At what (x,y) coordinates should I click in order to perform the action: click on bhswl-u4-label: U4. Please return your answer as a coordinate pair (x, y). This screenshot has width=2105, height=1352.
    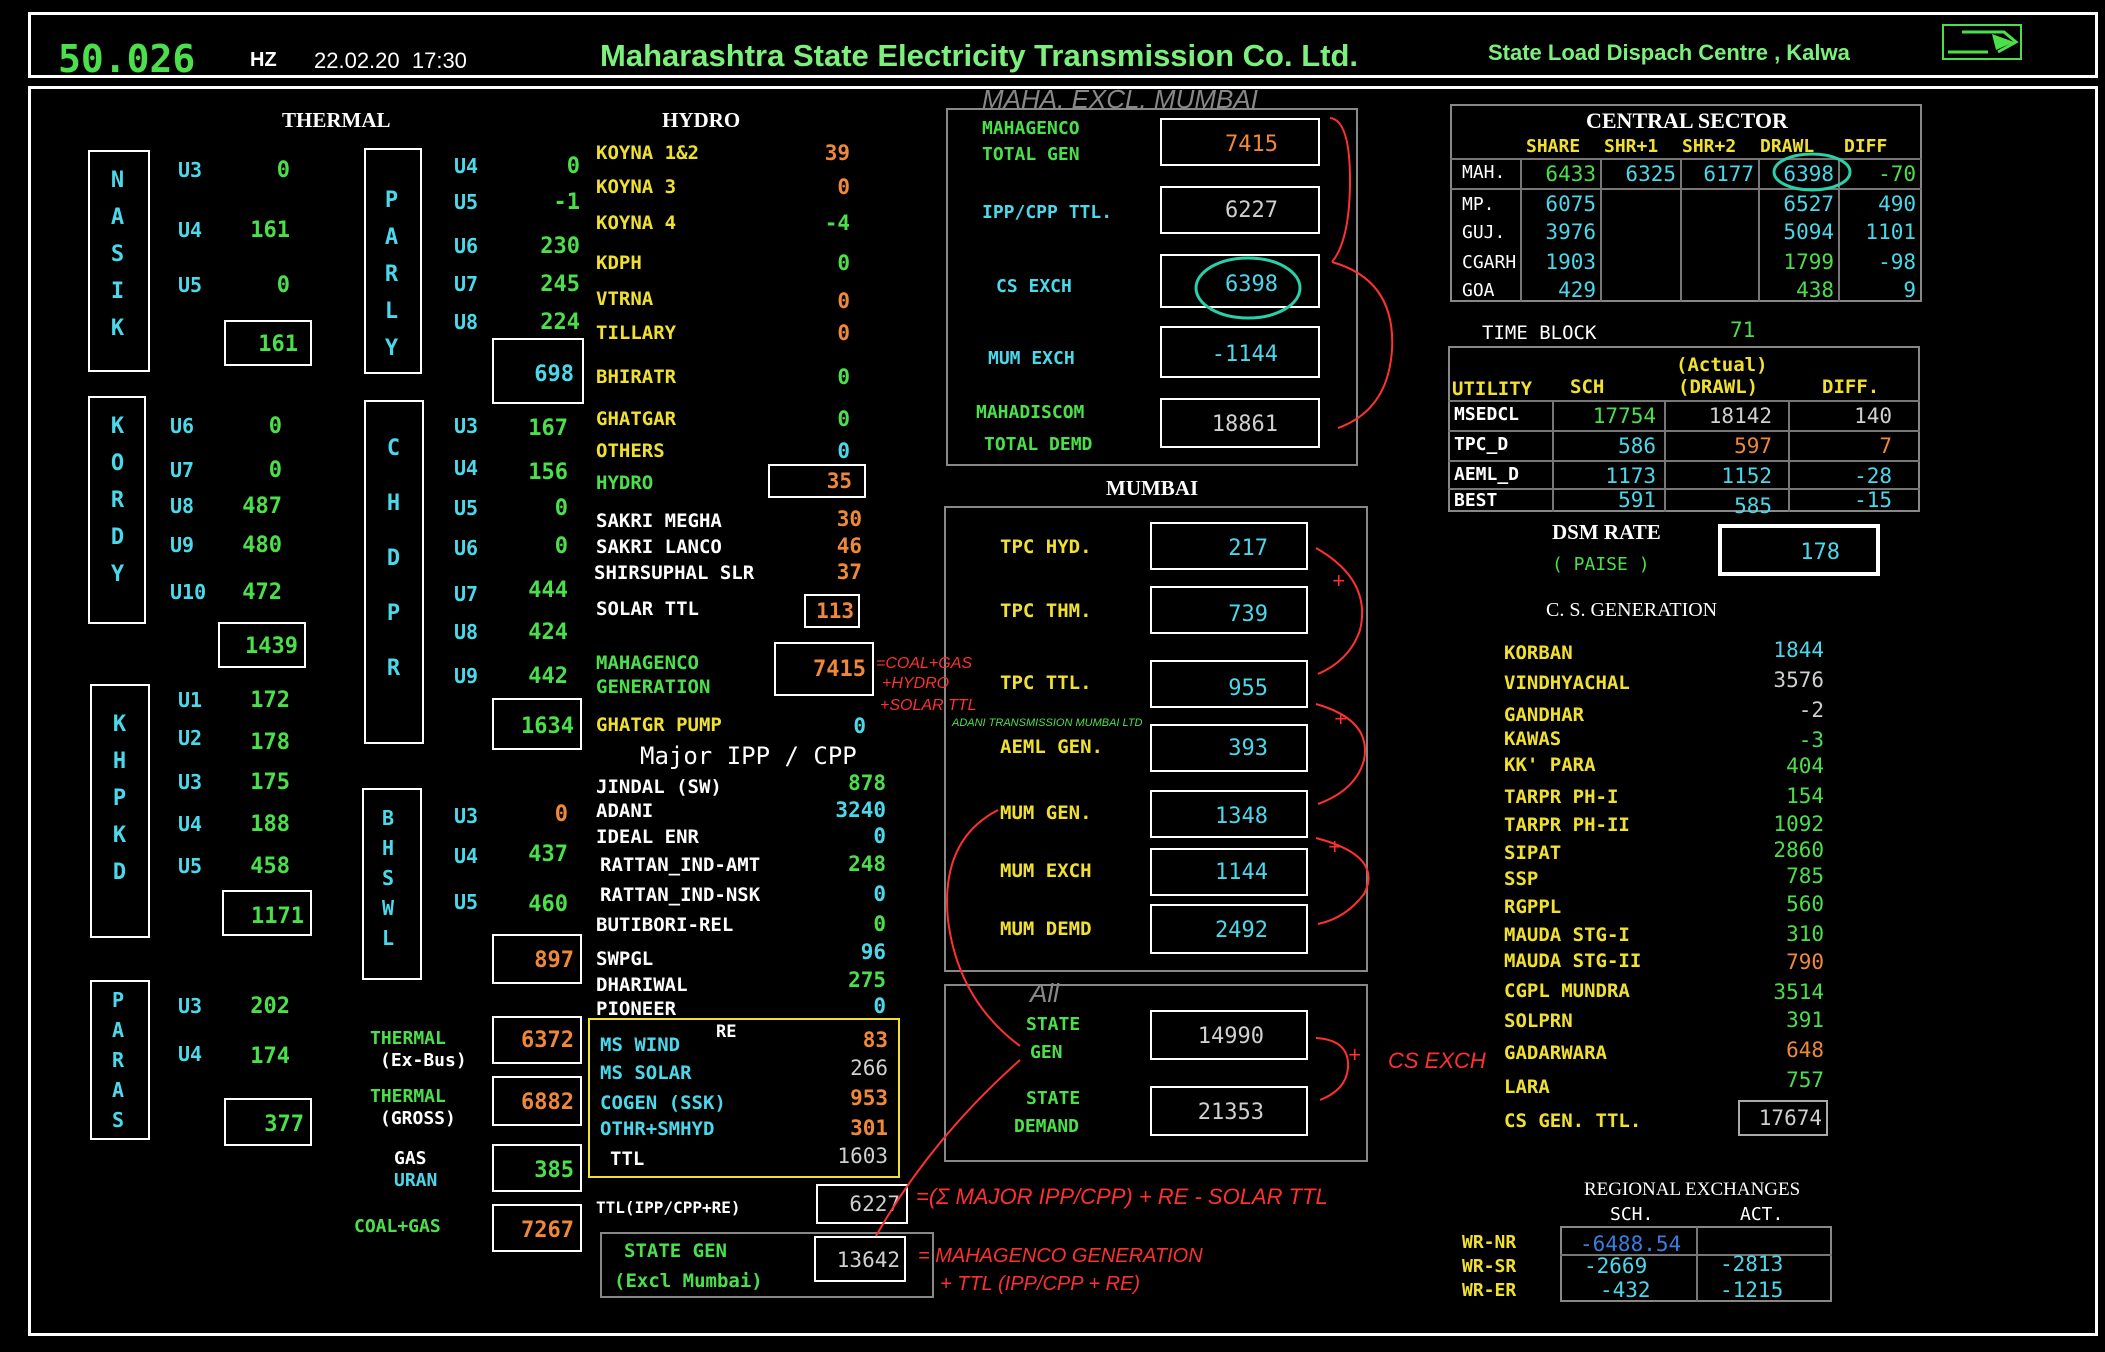
    Looking at the image, I should click on (466, 856).